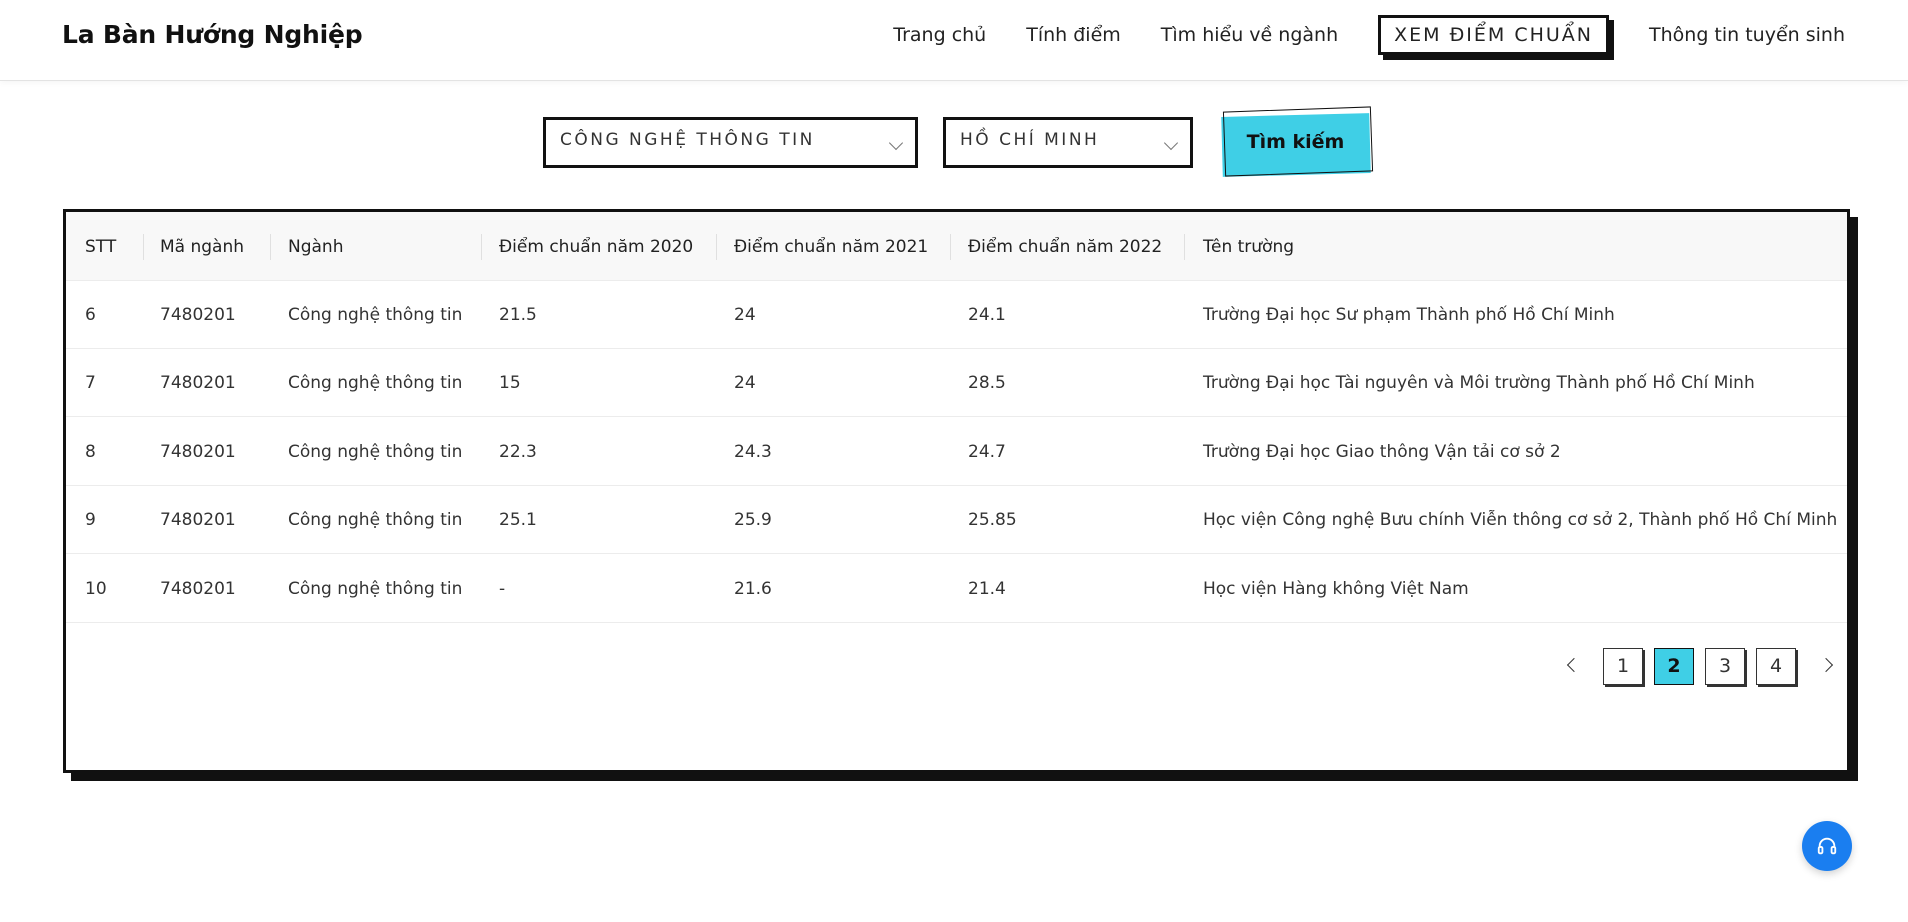 Image resolution: width=1908 pixels, height=922 pixels. Describe the element at coordinates (1674, 666) in the screenshot. I see `page-button-2: 2` at that location.